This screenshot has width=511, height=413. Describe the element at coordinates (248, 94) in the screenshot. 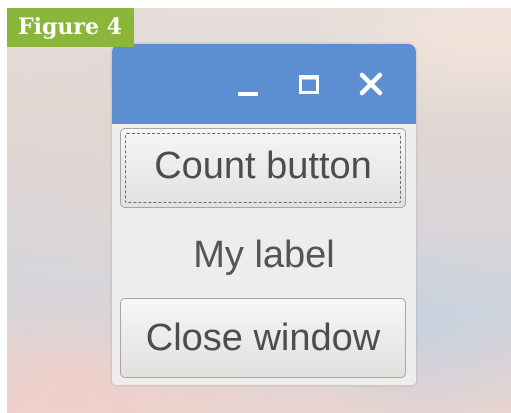

I see `minimize-icon` at that location.